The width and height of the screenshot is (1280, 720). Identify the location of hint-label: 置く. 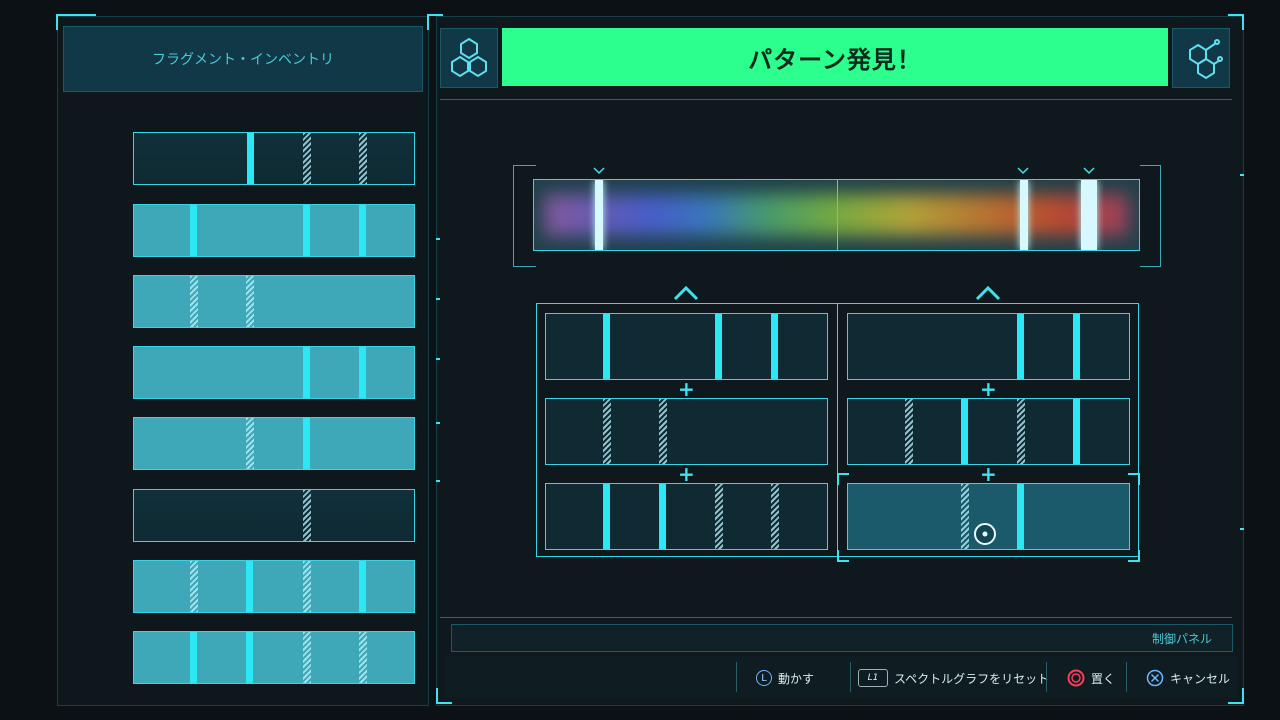
(1103, 678).